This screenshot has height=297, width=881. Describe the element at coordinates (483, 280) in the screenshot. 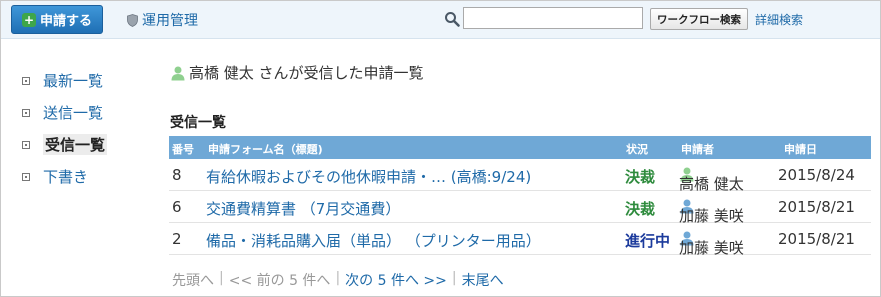

I see `pager-last-link: 末尾へ` at that location.